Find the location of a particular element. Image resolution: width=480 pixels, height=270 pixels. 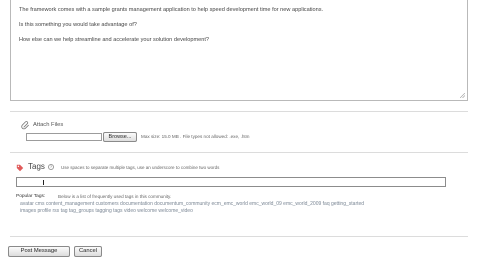

text-cursor is located at coordinates (43, 182).